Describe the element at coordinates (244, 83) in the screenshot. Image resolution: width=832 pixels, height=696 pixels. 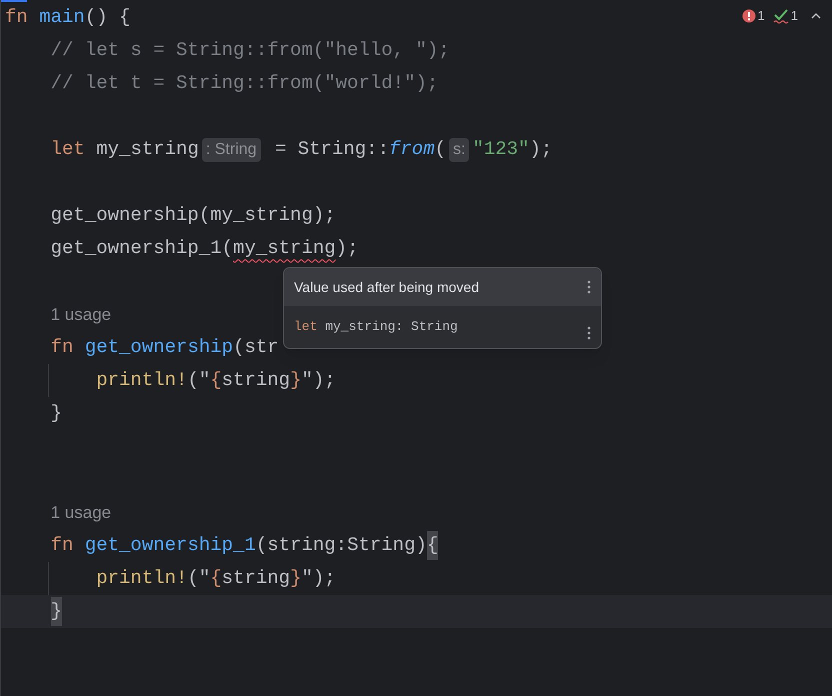
I see `comment: // let t = String::from("world!");` at that location.